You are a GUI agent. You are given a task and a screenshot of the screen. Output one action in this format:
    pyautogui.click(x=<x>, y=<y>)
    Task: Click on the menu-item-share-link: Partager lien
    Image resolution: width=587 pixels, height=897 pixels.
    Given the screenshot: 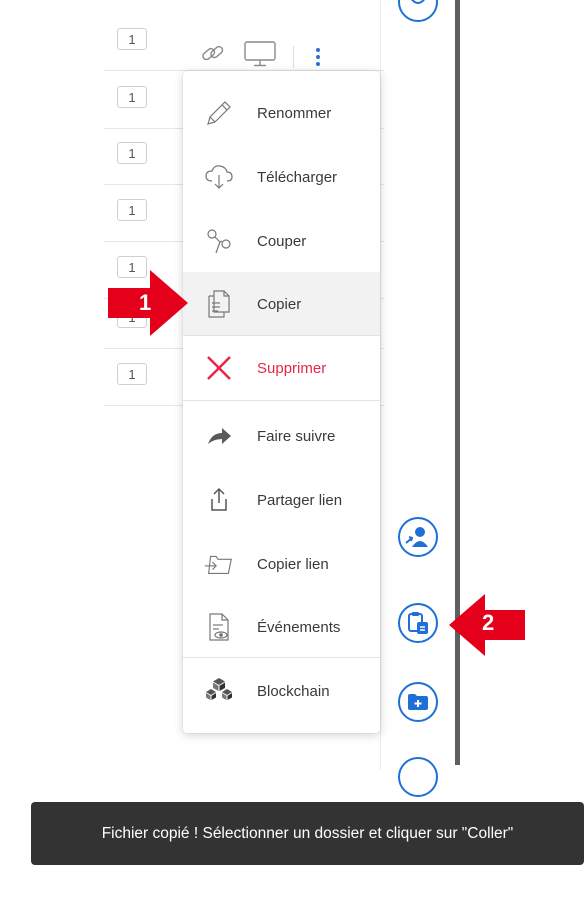 What is the action you would take?
    pyautogui.click(x=281, y=500)
    